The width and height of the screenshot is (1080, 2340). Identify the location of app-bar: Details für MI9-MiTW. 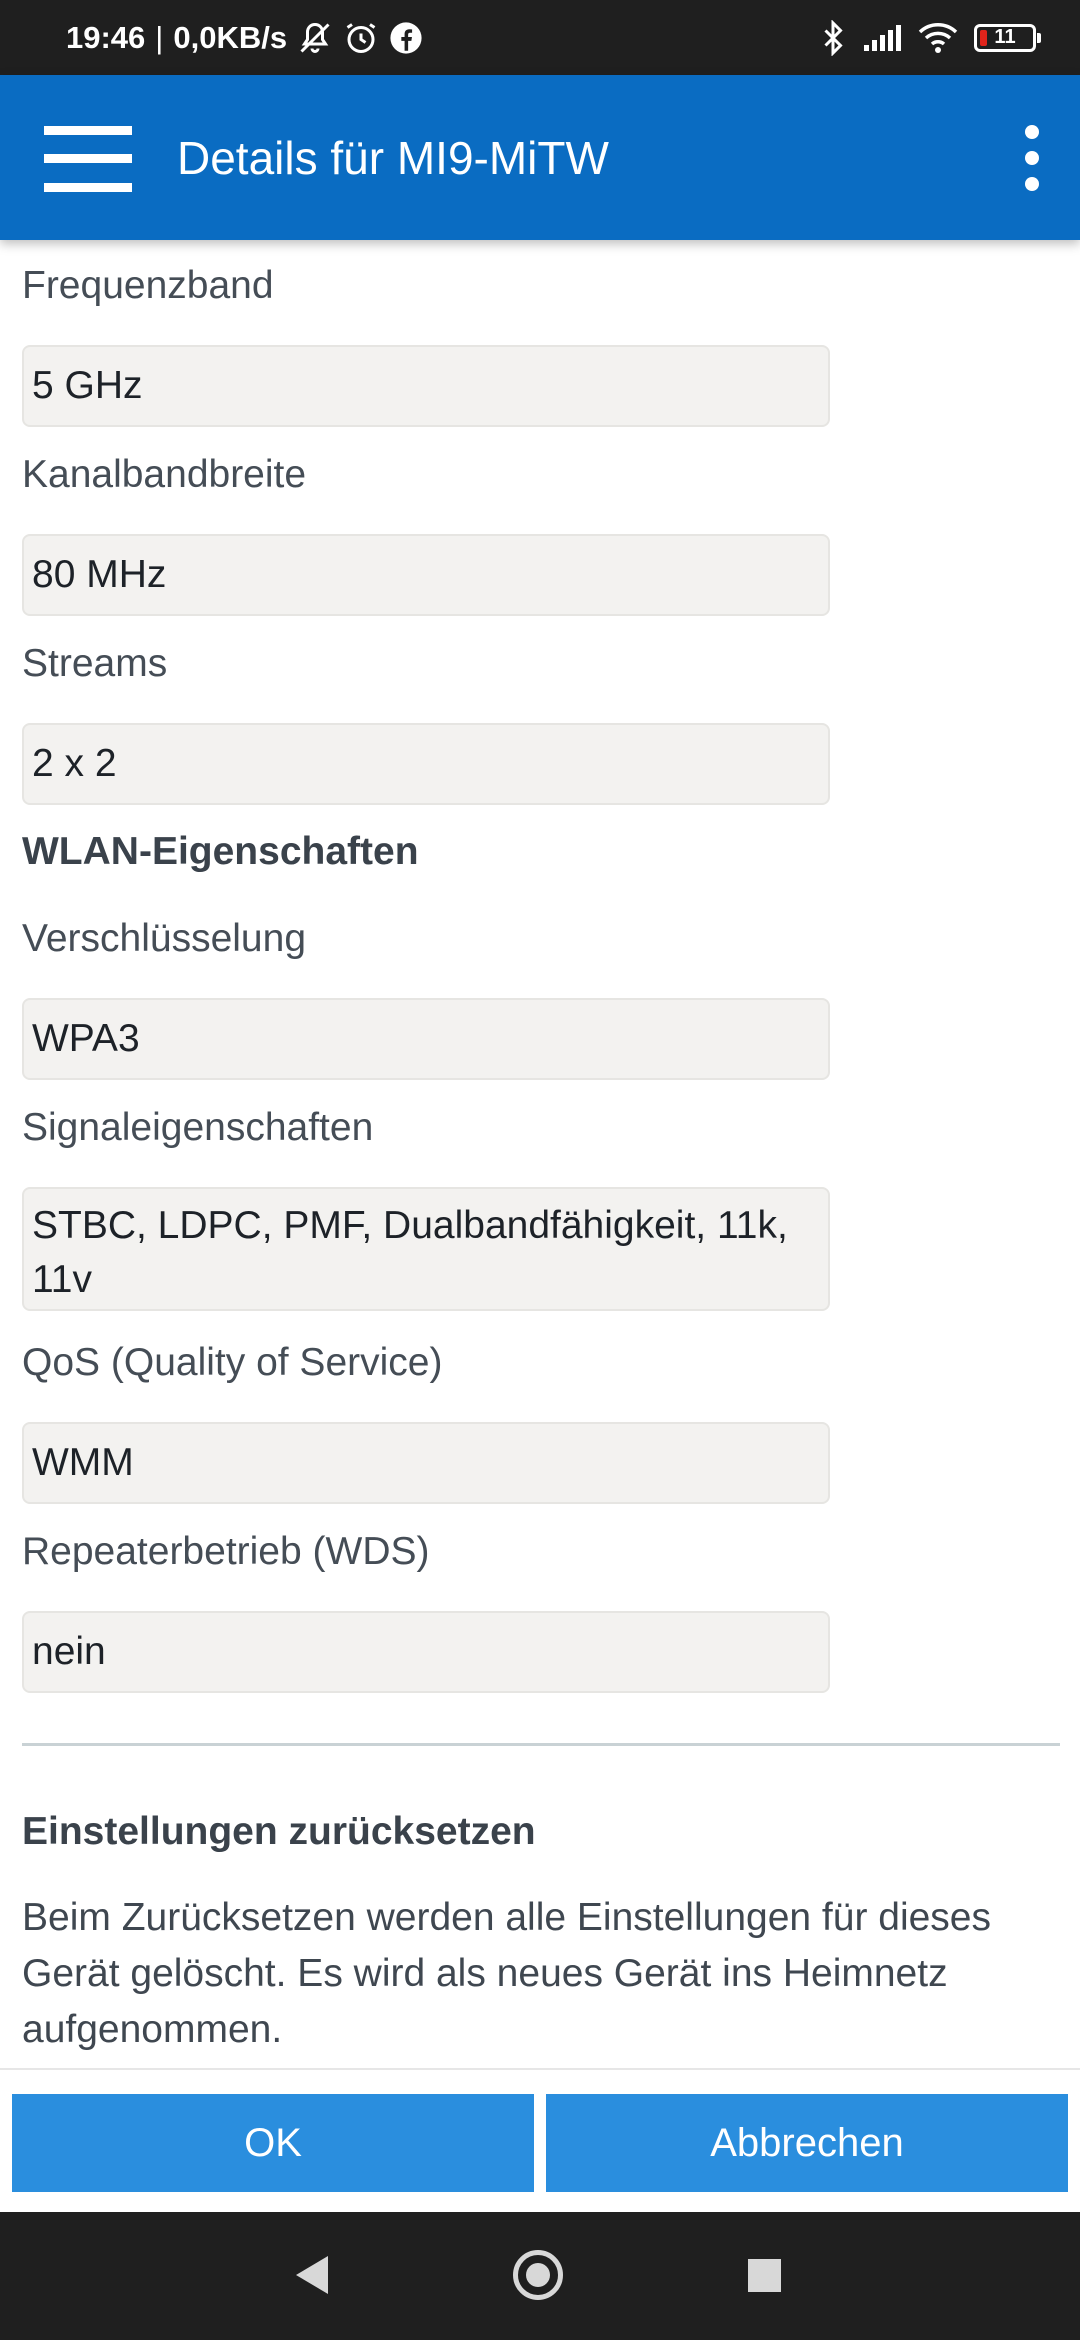
(540, 157).